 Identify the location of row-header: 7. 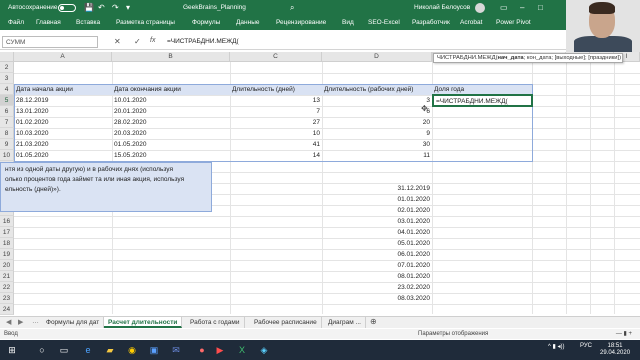
(7, 122).